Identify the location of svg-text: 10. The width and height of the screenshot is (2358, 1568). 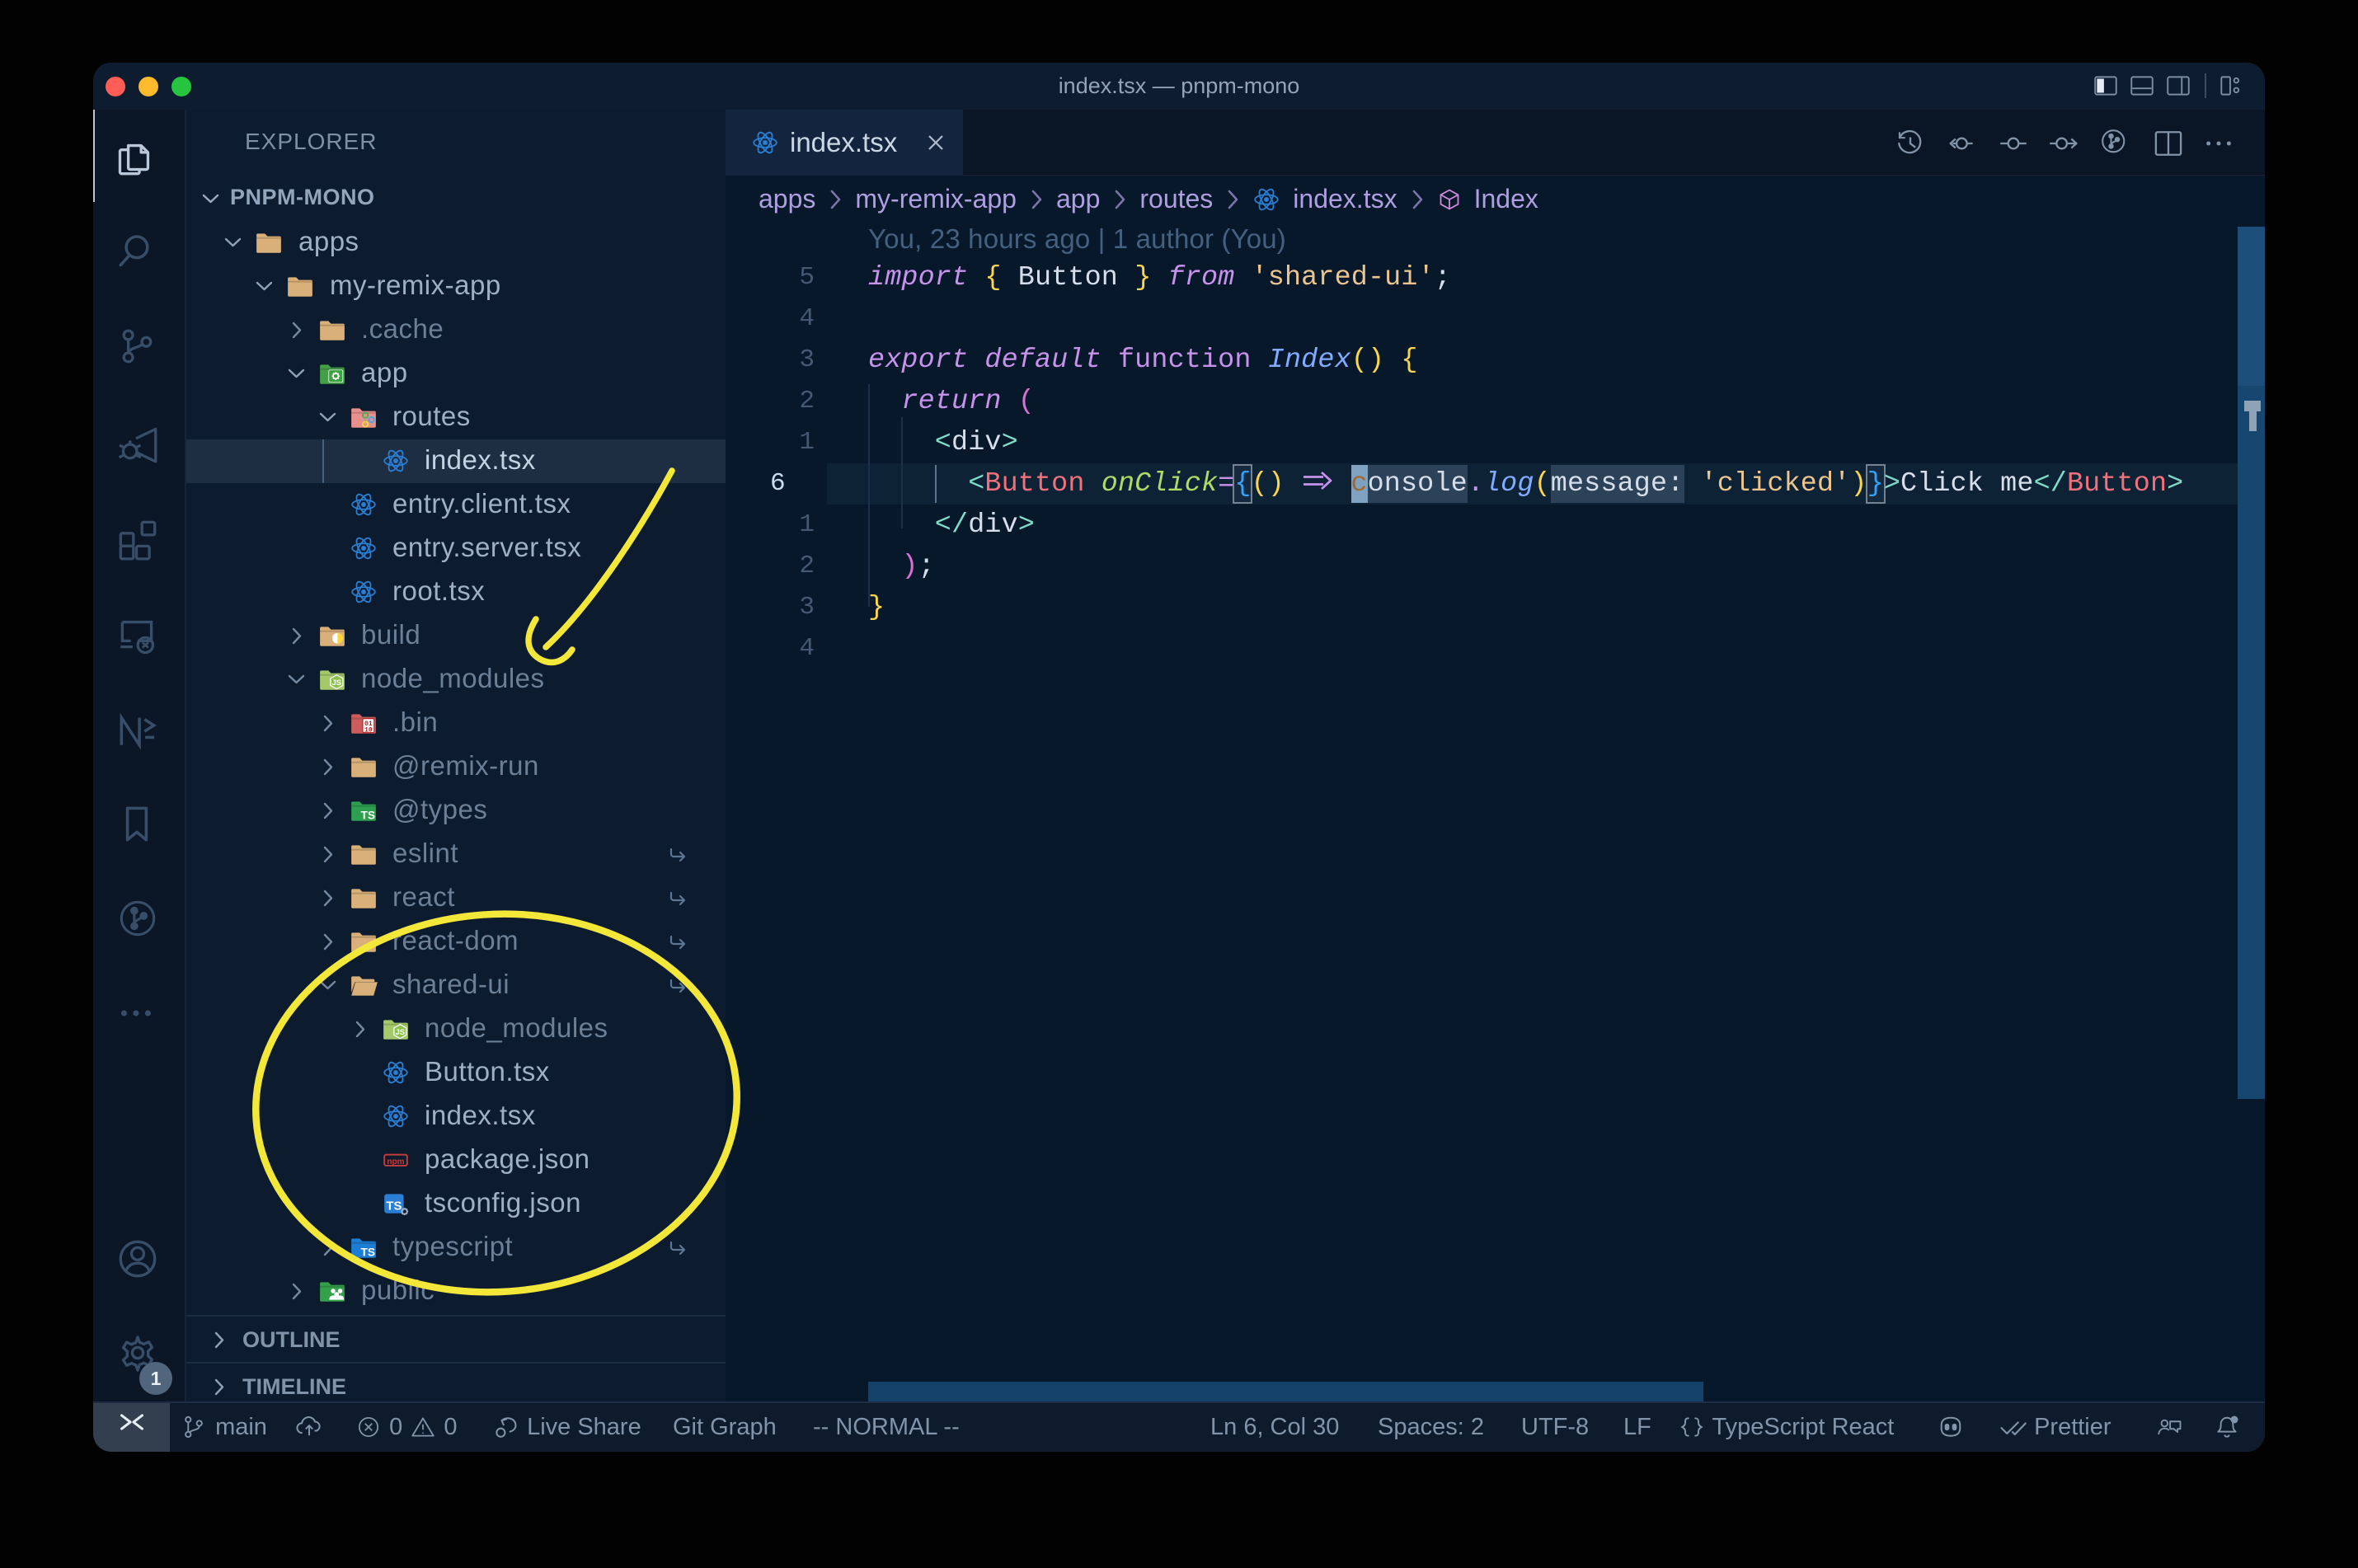
(368, 731).